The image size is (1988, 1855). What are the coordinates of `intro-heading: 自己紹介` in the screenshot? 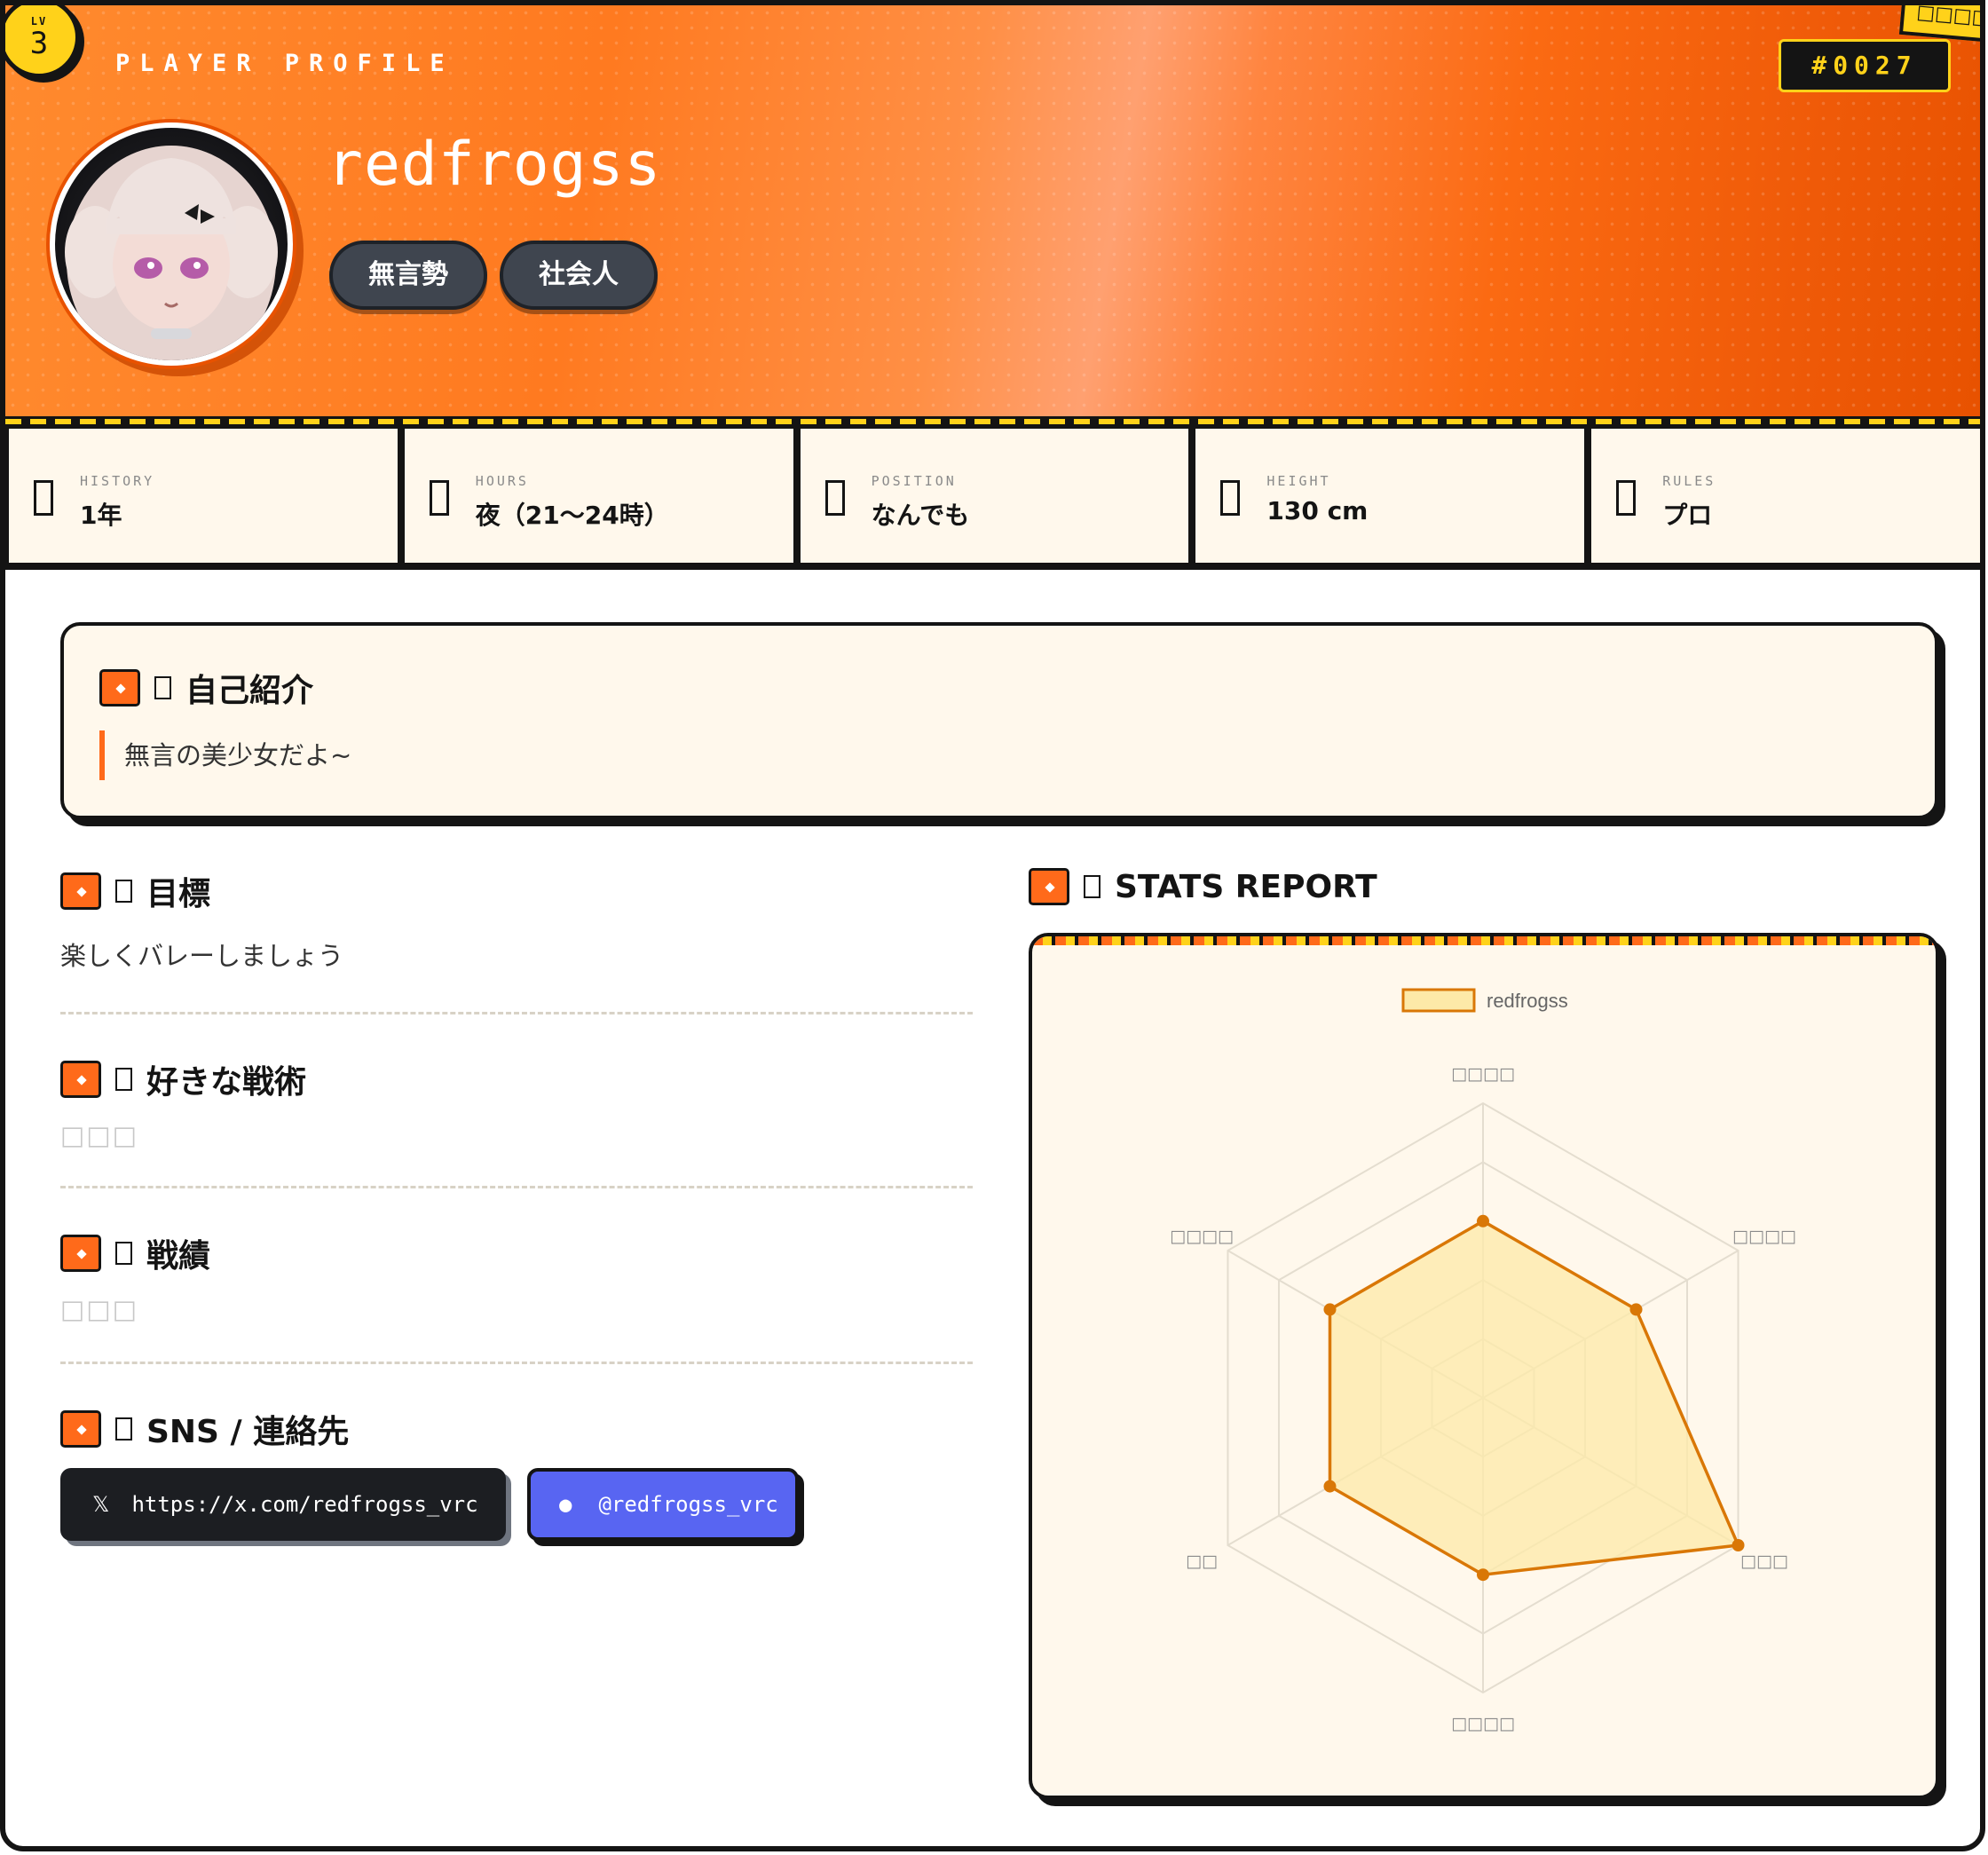 It's located at (206, 688).